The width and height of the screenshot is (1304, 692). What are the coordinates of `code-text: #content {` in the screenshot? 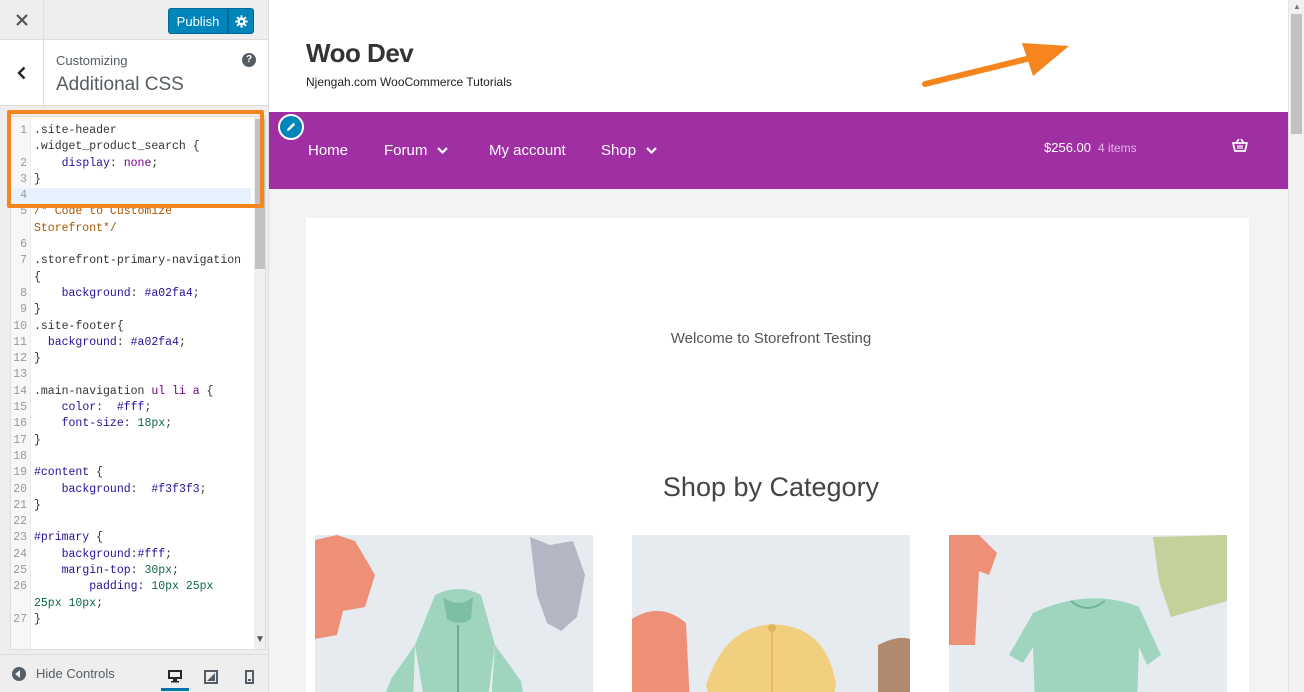 It's located at (69, 473).